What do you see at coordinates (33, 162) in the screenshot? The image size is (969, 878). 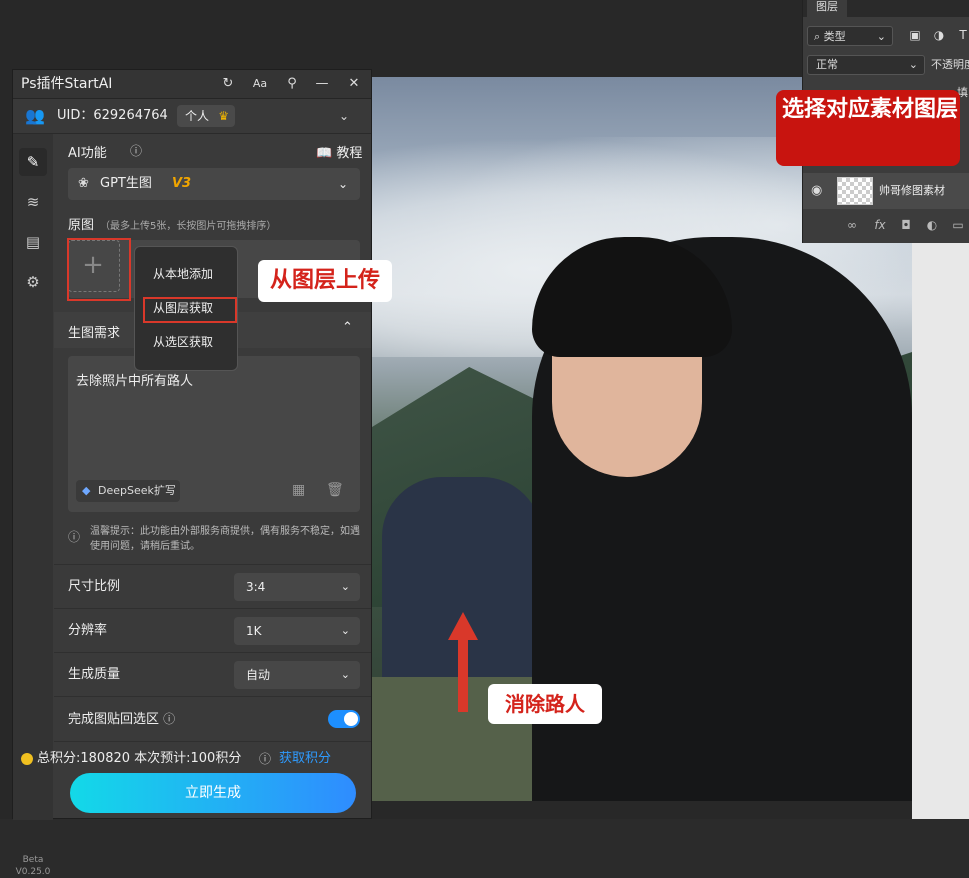 I see `edit-icon: ✎` at bounding box center [33, 162].